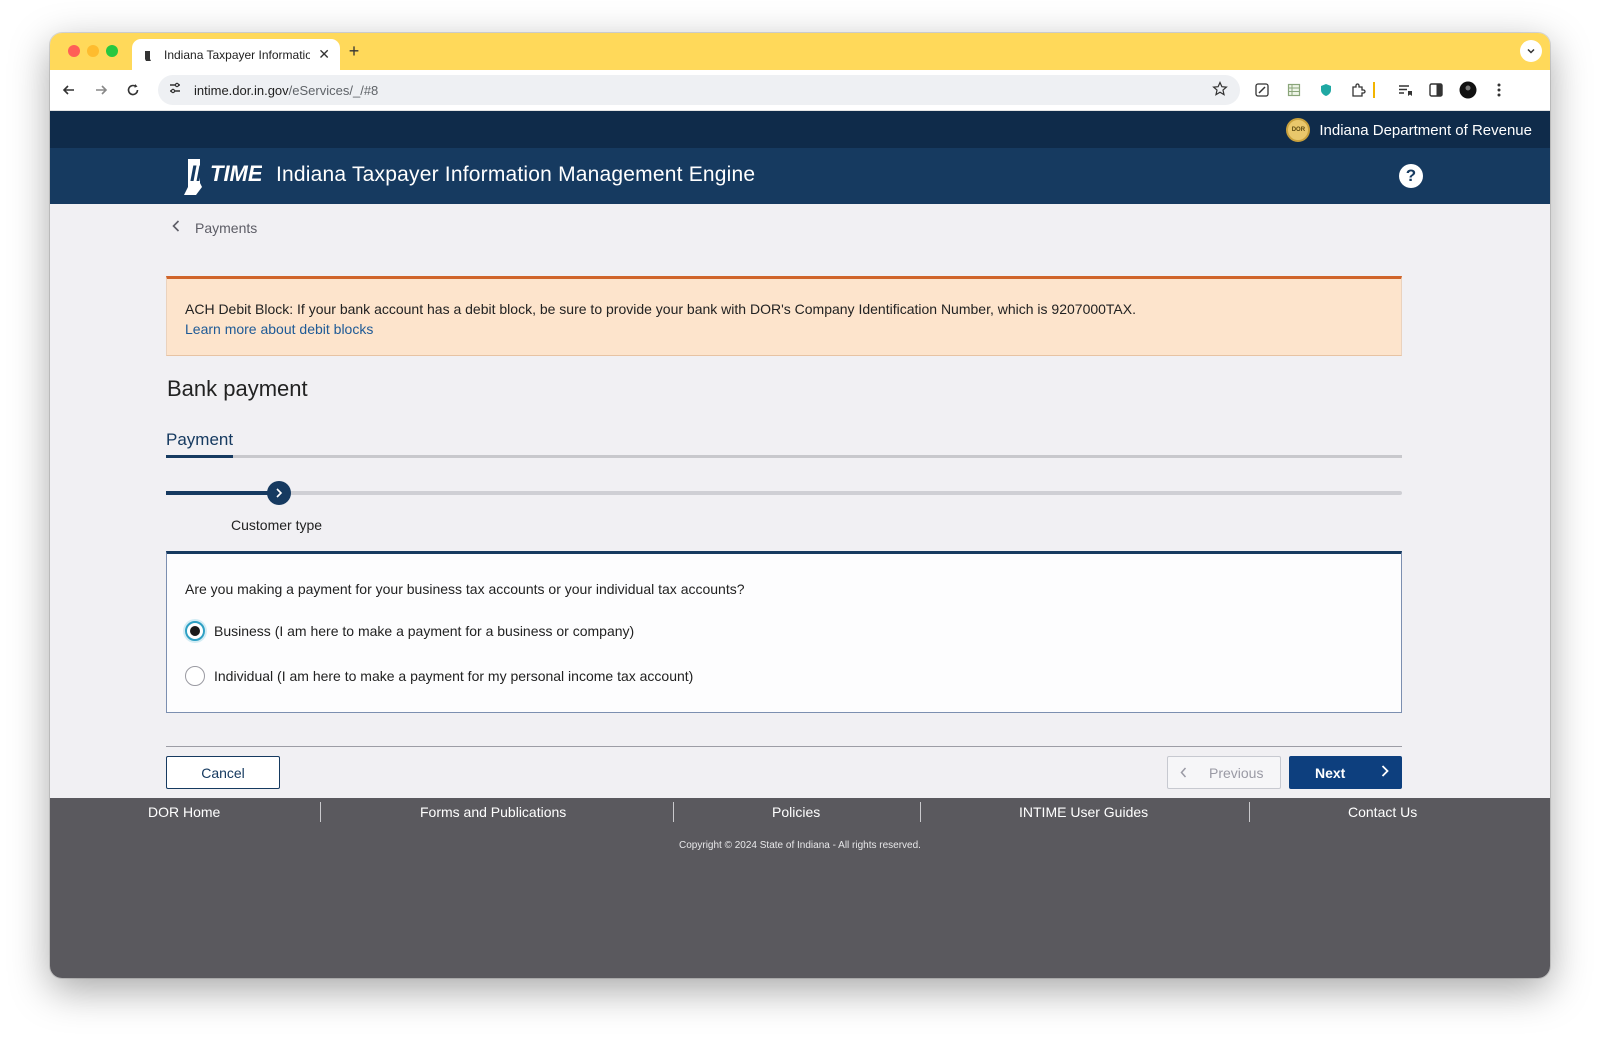  Describe the element at coordinates (1298, 130) in the screenshot. I see `dor-seal-icon: DOR` at that location.